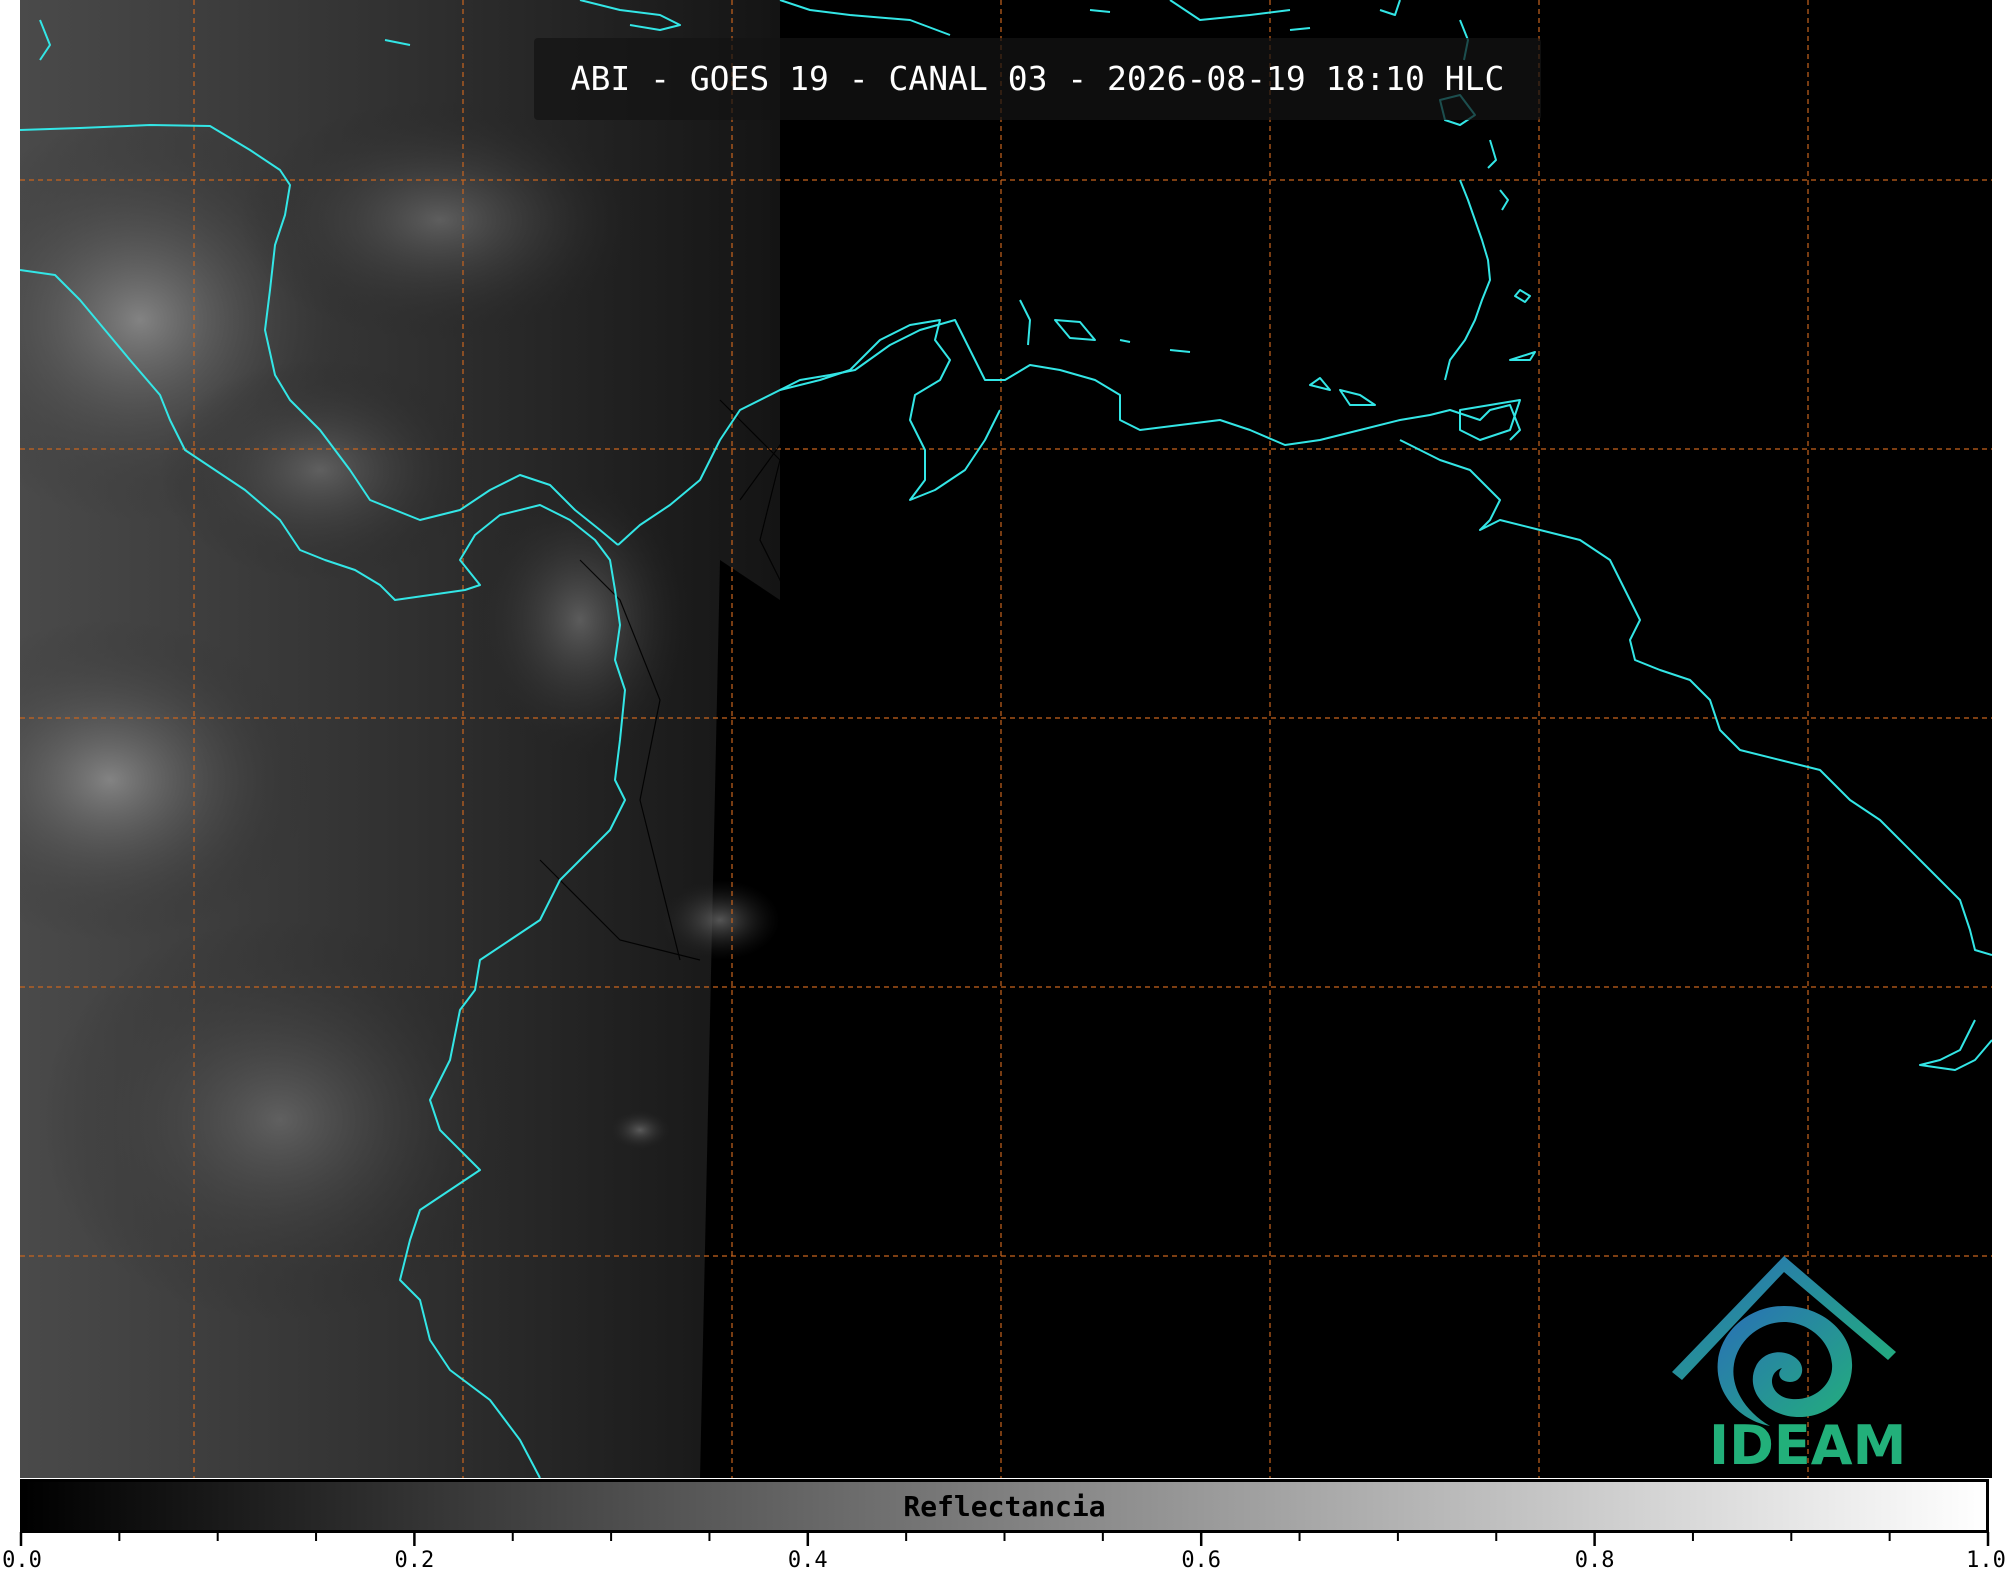 The image size is (2011, 1577). What do you see at coordinates (1808, 1445) in the screenshot?
I see `ideam-logo-text: IDEAM` at bounding box center [1808, 1445].